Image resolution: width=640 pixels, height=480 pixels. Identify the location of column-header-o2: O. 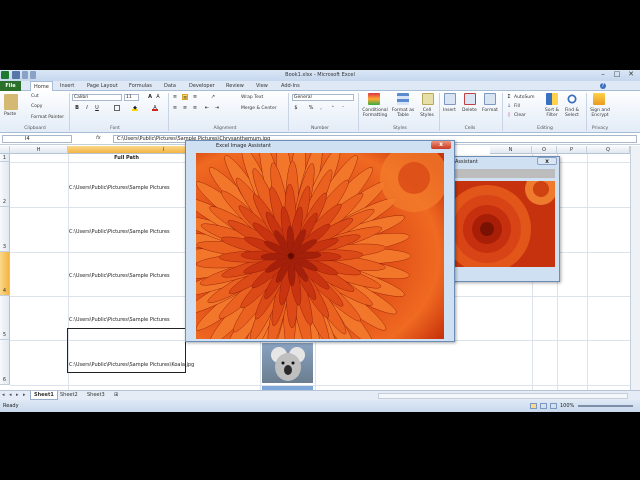
(544, 150).